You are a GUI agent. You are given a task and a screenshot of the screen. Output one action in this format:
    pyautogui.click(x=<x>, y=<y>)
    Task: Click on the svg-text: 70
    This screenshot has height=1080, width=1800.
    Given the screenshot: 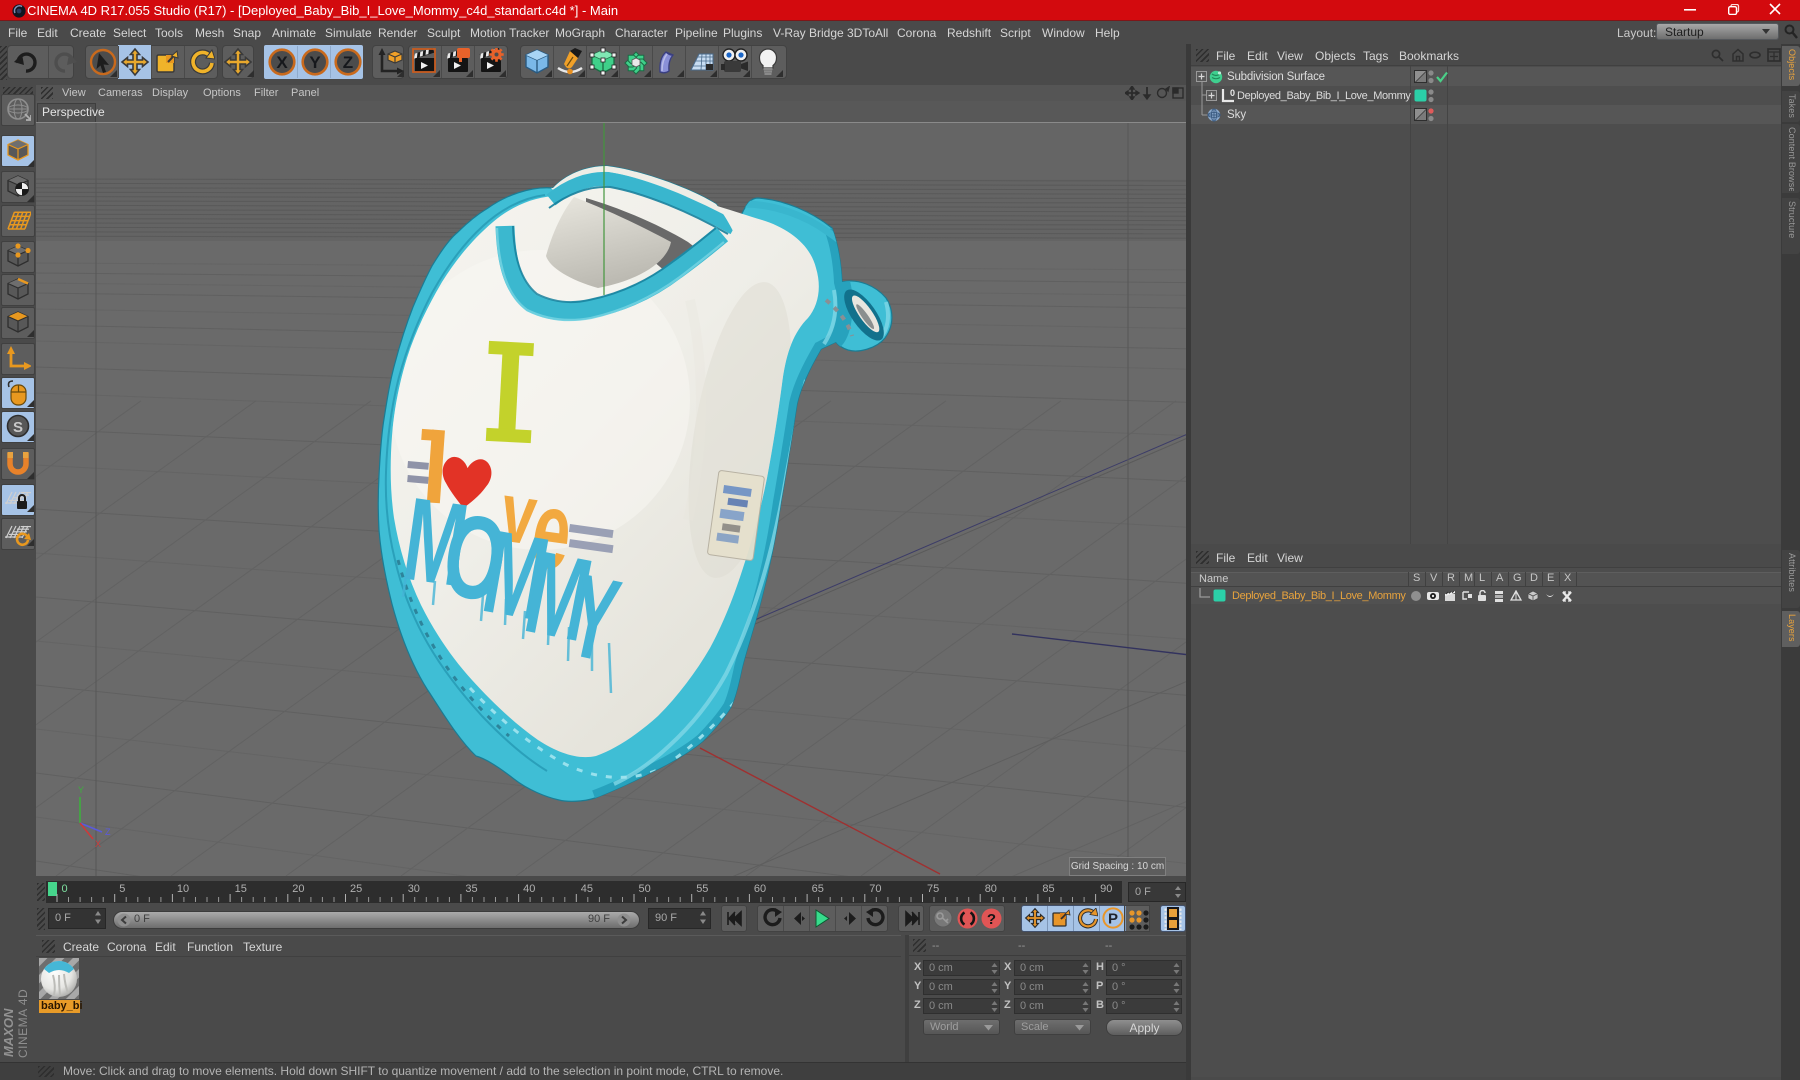 What is the action you would take?
    pyautogui.click(x=875, y=889)
    